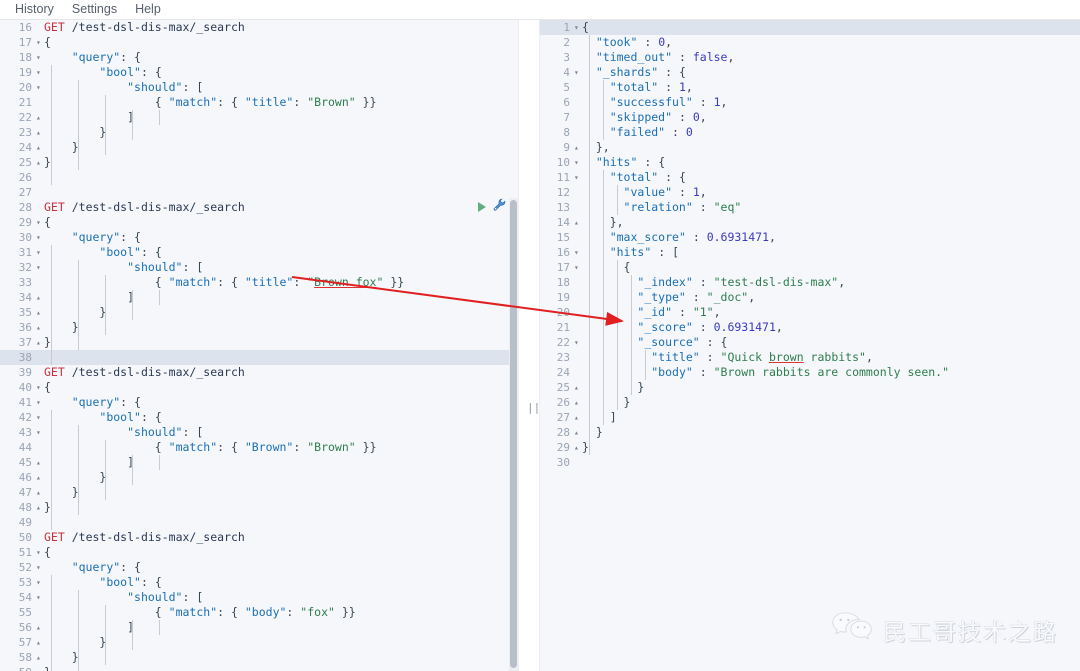 The width and height of the screenshot is (1080, 671). Describe the element at coordinates (810, 177) in the screenshot. I see `code-line: 11 ▾ "total" : {` at that location.